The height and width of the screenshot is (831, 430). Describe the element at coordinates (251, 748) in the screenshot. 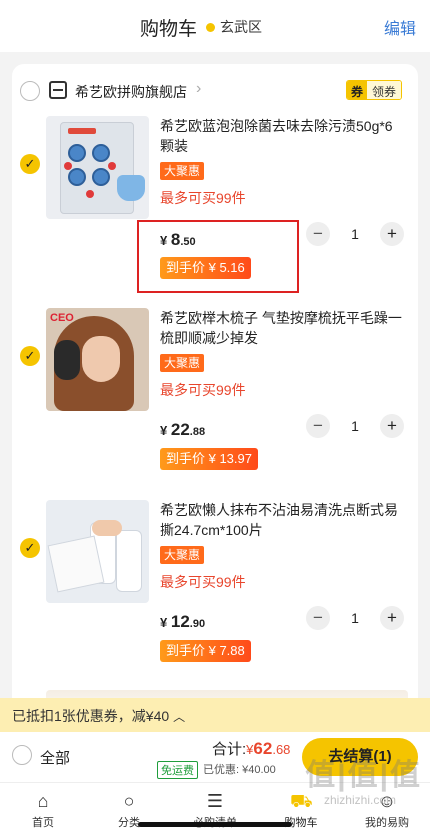

I see `order-total: 合计:¥62.68` at that location.